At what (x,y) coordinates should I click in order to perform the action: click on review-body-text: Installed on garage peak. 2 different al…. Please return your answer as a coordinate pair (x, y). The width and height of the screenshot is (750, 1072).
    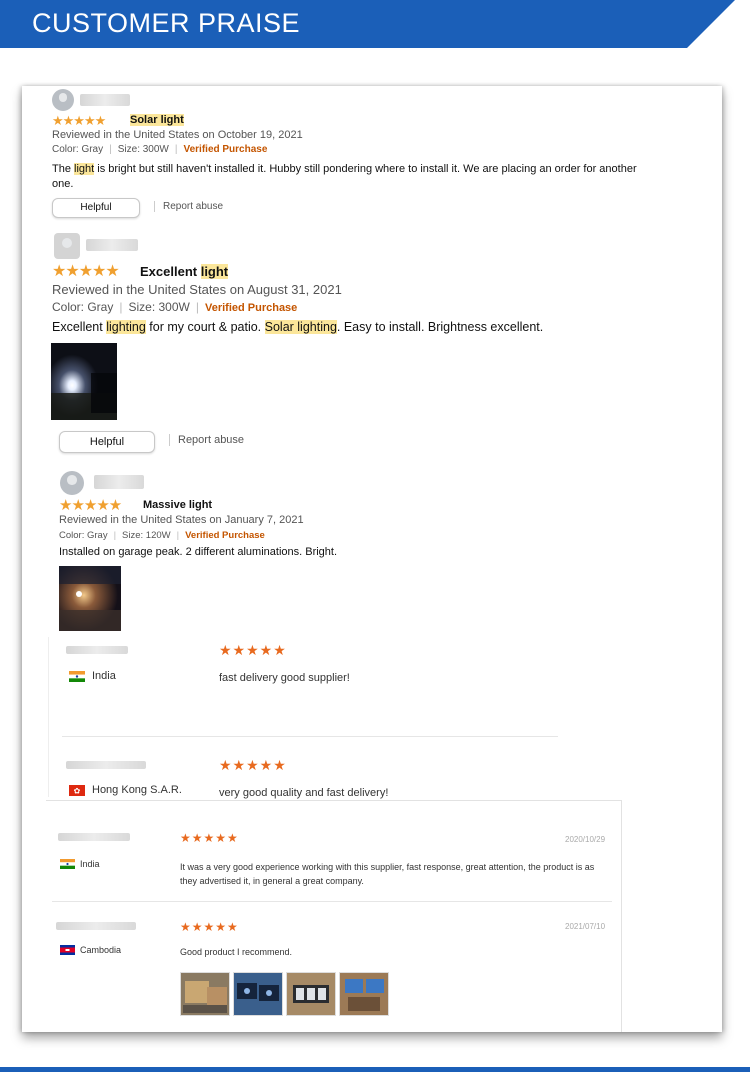
    Looking at the image, I should click on (198, 552).